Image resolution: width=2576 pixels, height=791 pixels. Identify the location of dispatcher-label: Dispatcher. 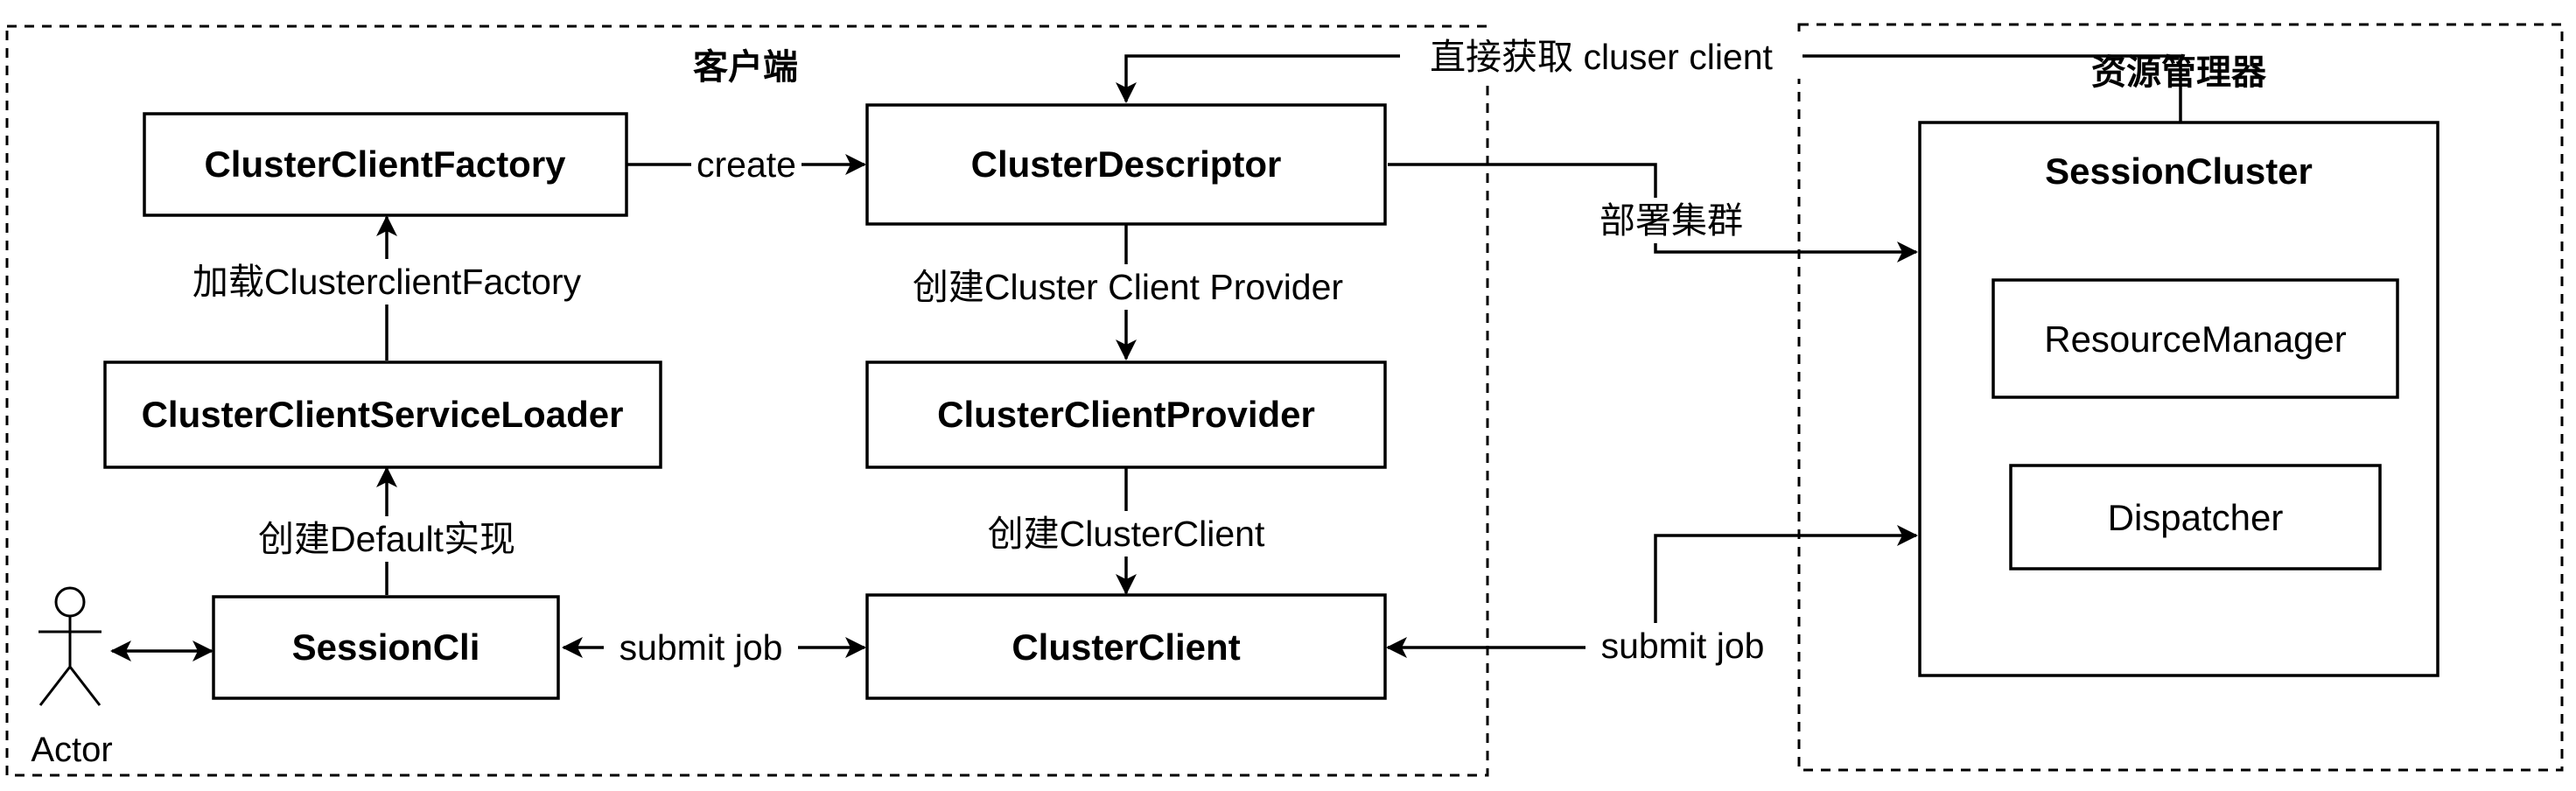
(2196, 517).